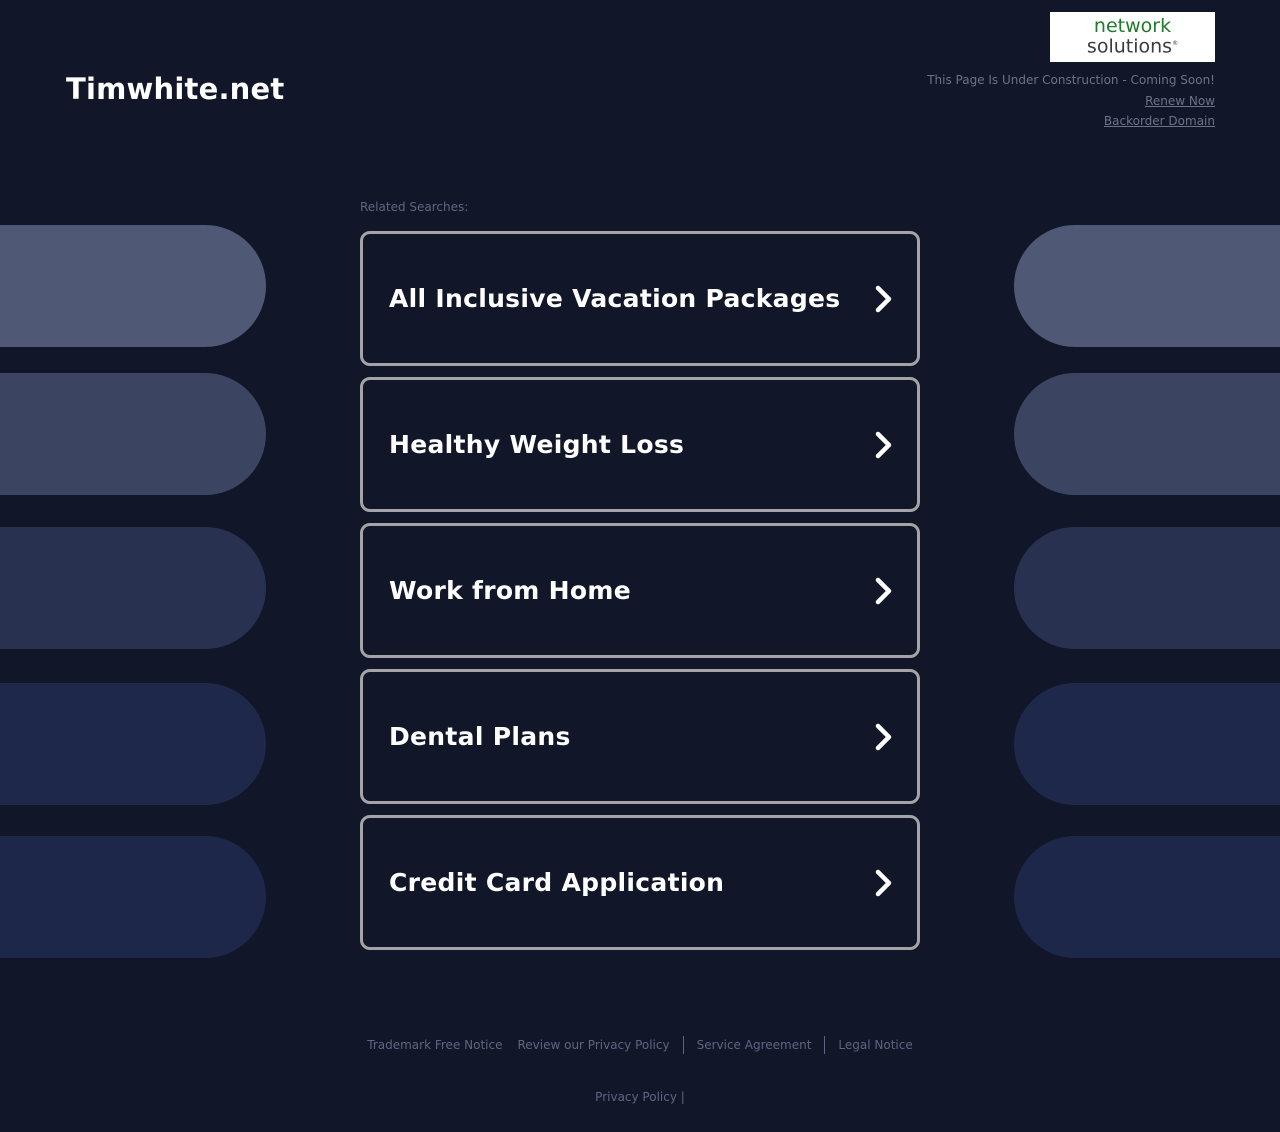 Image resolution: width=1280 pixels, height=1132 pixels. I want to click on related-search-label: Healthy Weight Loss, so click(537, 444).